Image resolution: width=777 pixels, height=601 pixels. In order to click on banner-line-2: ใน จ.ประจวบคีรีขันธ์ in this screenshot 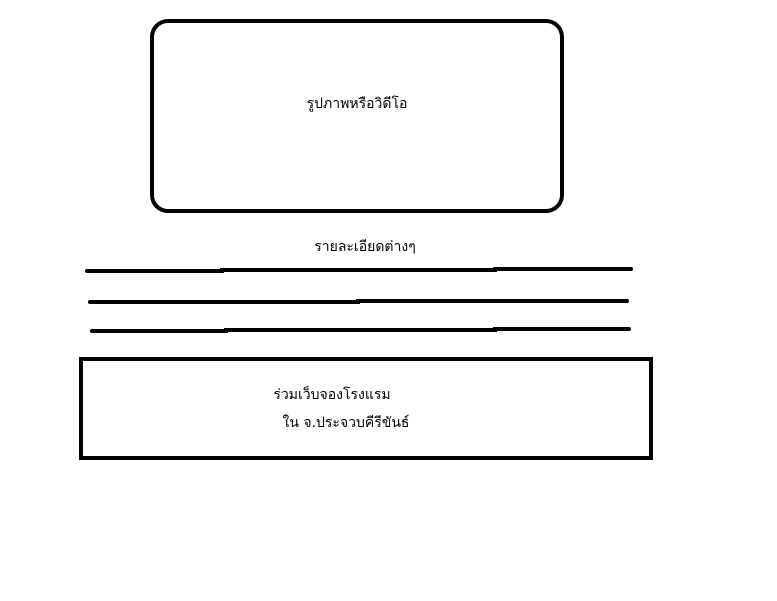, I will do `click(346, 422)`.